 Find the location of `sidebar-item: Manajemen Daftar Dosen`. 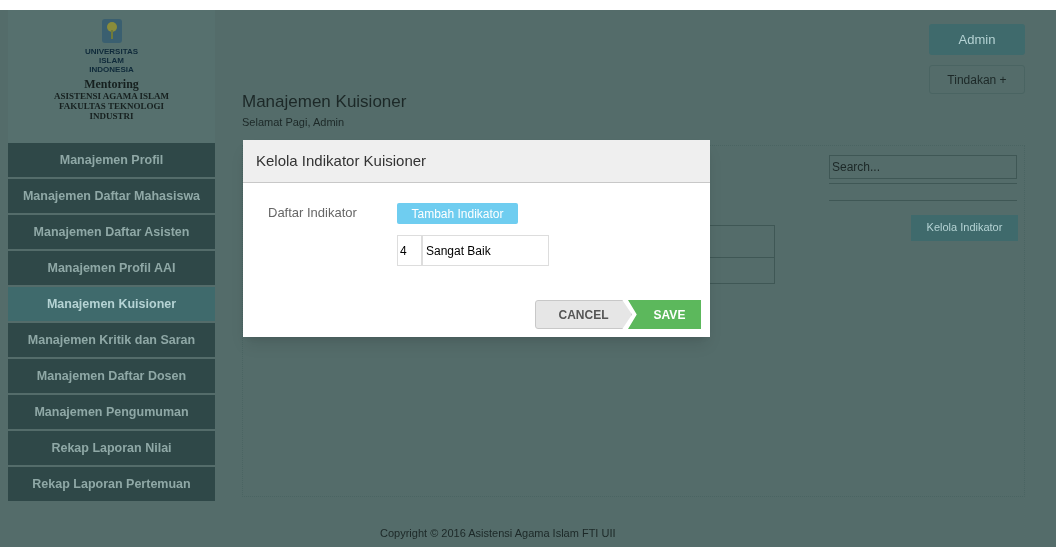

sidebar-item: Manajemen Daftar Dosen is located at coordinates (111, 376).